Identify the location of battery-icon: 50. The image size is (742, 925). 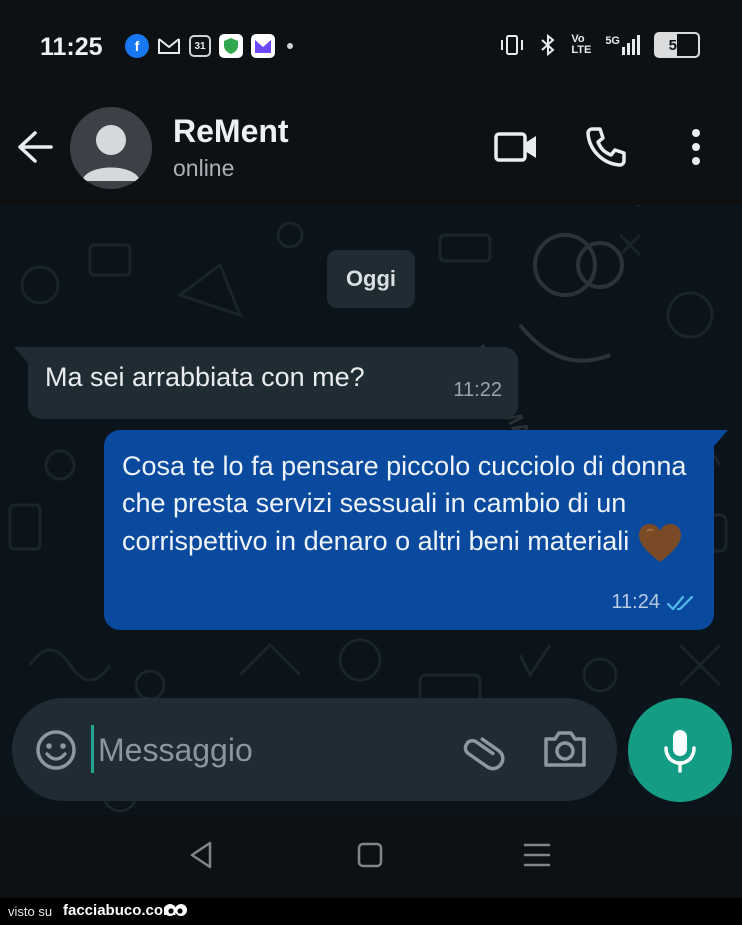
(677, 45).